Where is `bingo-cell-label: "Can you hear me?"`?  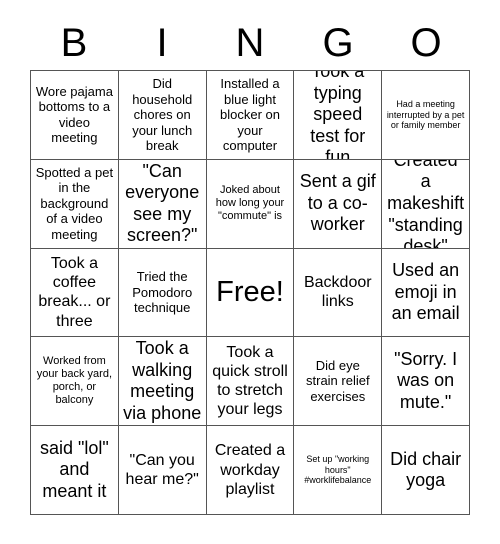
bingo-cell-label: "Can you hear me?" is located at coordinates (162, 470).